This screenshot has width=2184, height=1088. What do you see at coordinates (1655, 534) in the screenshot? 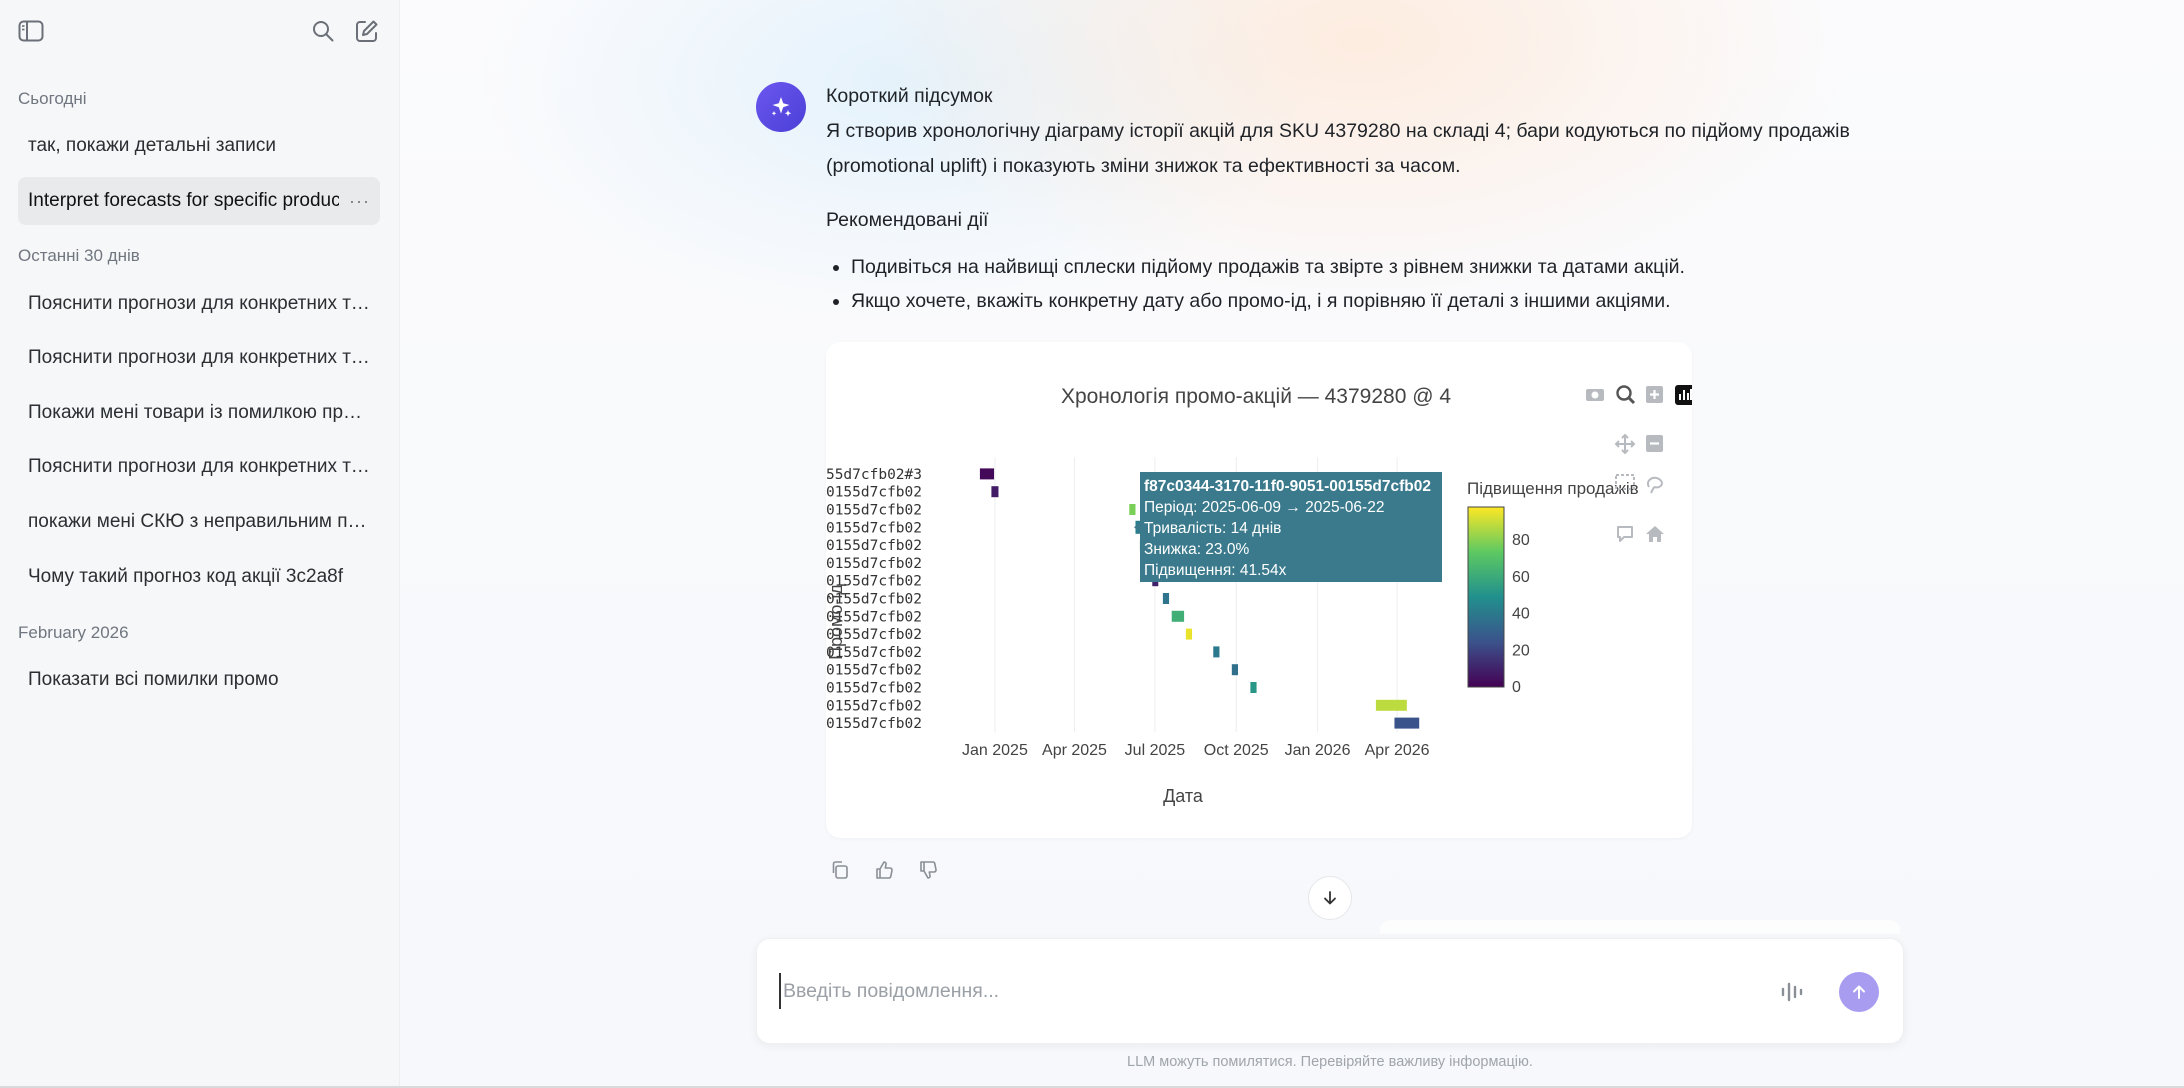
I see `reset-home-icon` at bounding box center [1655, 534].